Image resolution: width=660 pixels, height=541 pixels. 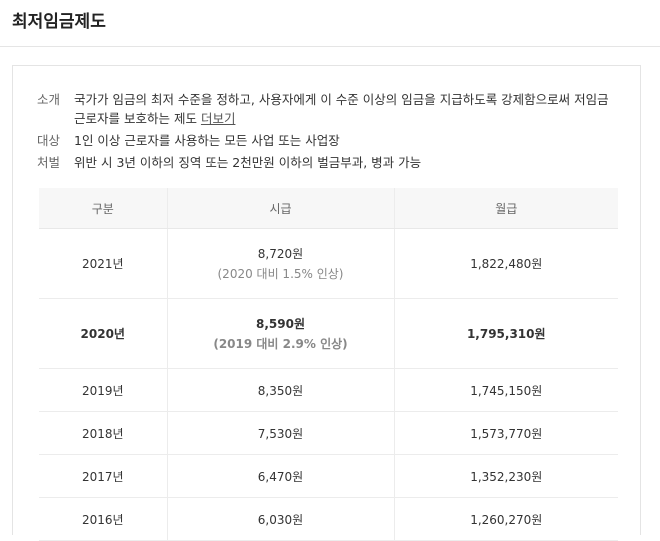 I want to click on table-row: 2017년 6,470원 1,352,230원, so click(x=328, y=476).